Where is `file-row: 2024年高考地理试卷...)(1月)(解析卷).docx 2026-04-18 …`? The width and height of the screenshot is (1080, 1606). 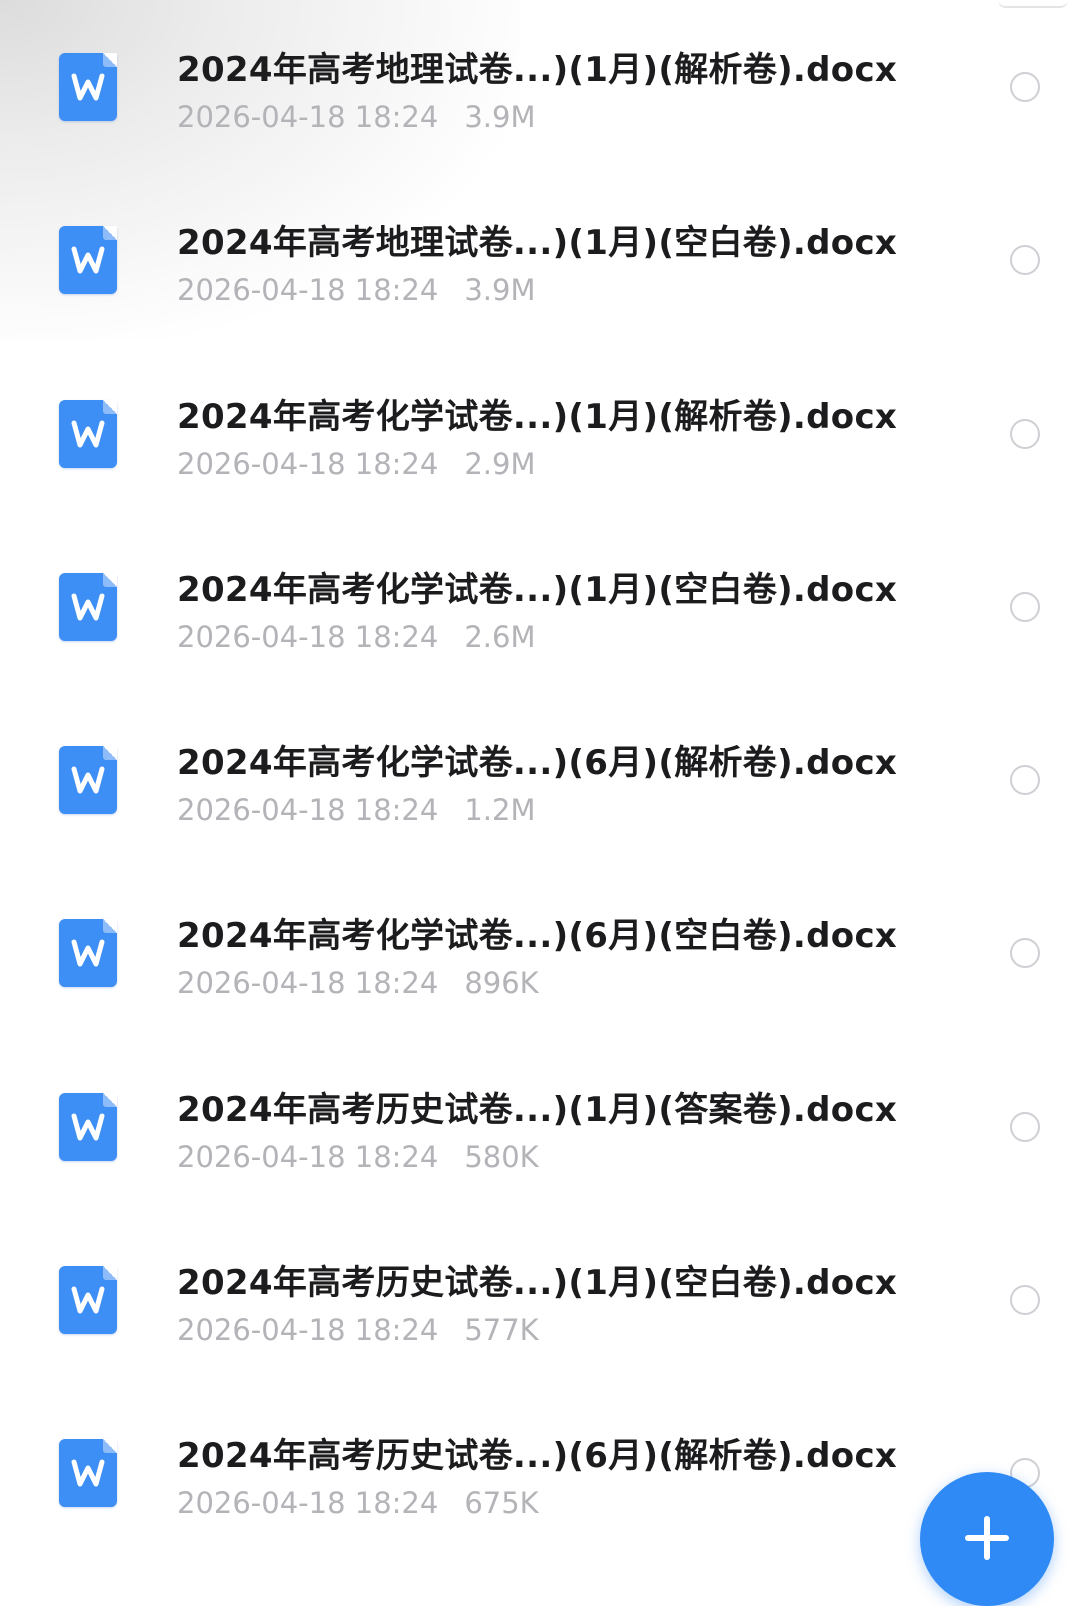 file-row: 2024年高考地理试卷...)(1月)(解析卷).docx 2026-04-18 … is located at coordinates (540, 86).